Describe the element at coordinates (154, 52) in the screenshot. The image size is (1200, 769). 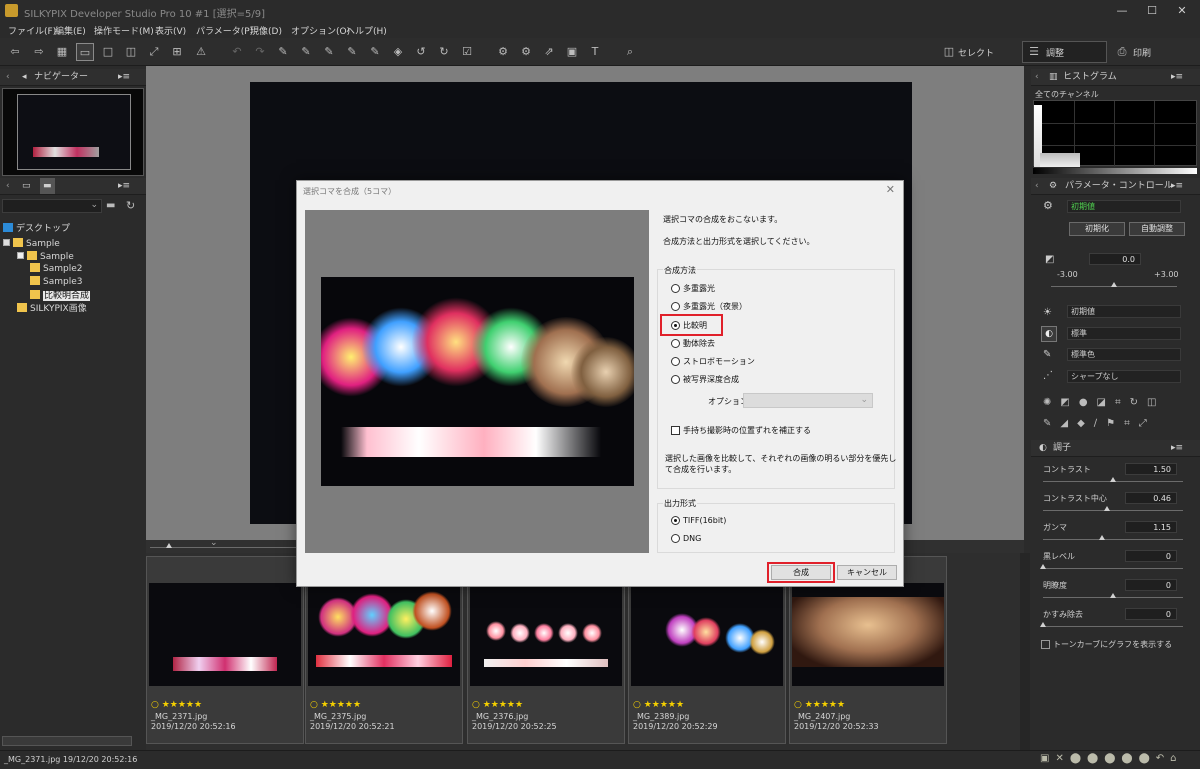
I see `fullscreen-icon: ⤢` at that location.